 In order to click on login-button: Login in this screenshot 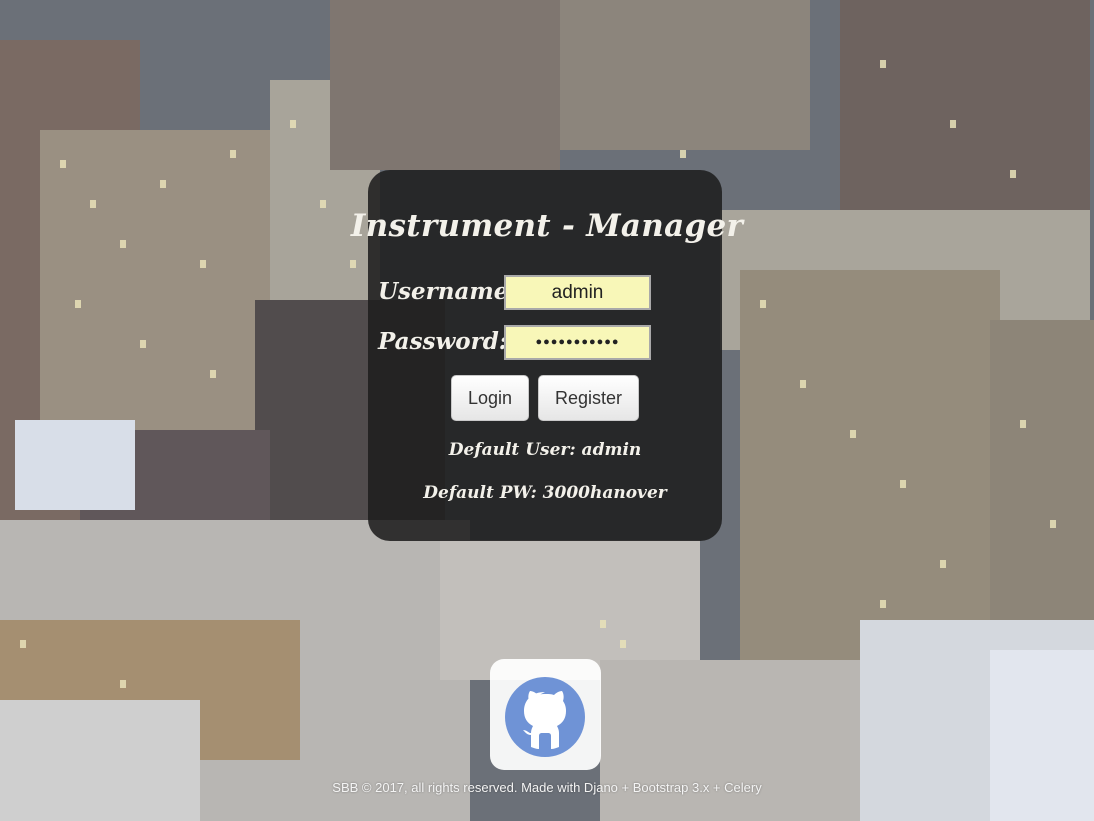, I will do `click(490, 398)`.